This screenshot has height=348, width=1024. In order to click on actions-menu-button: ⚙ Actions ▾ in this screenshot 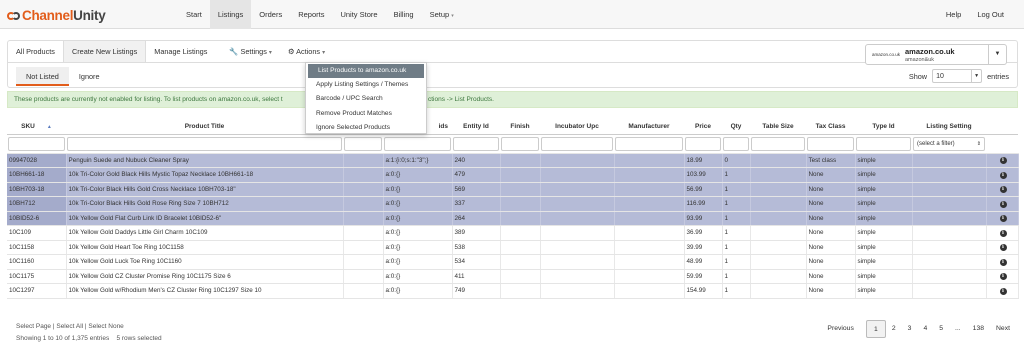, I will do `click(306, 51)`.